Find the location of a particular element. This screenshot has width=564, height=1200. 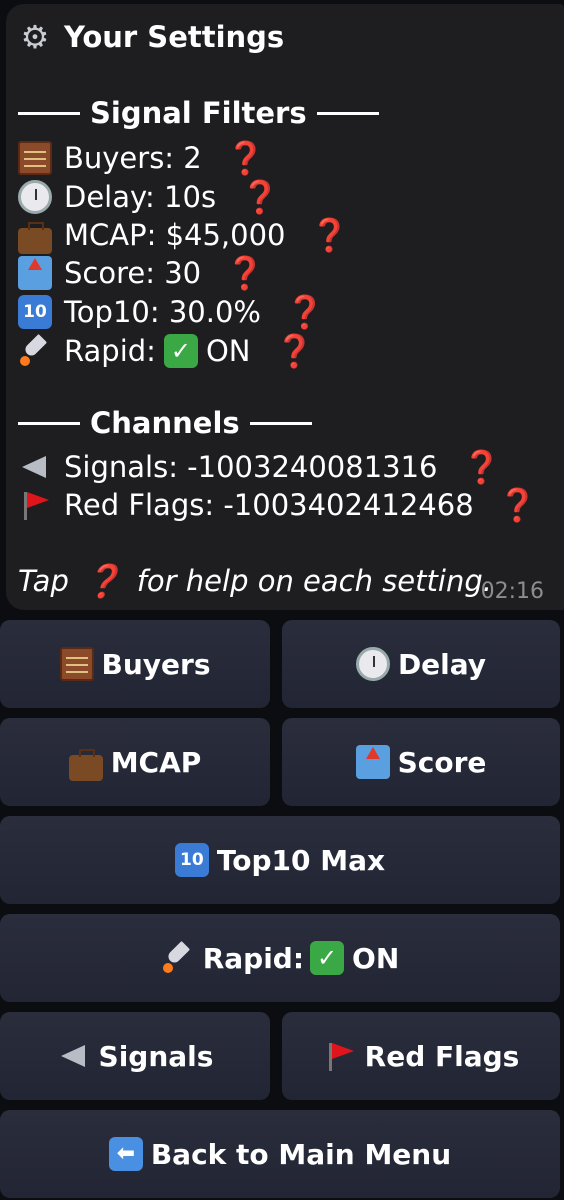

buyers-button: Buyers is located at coordinates (135, 664).